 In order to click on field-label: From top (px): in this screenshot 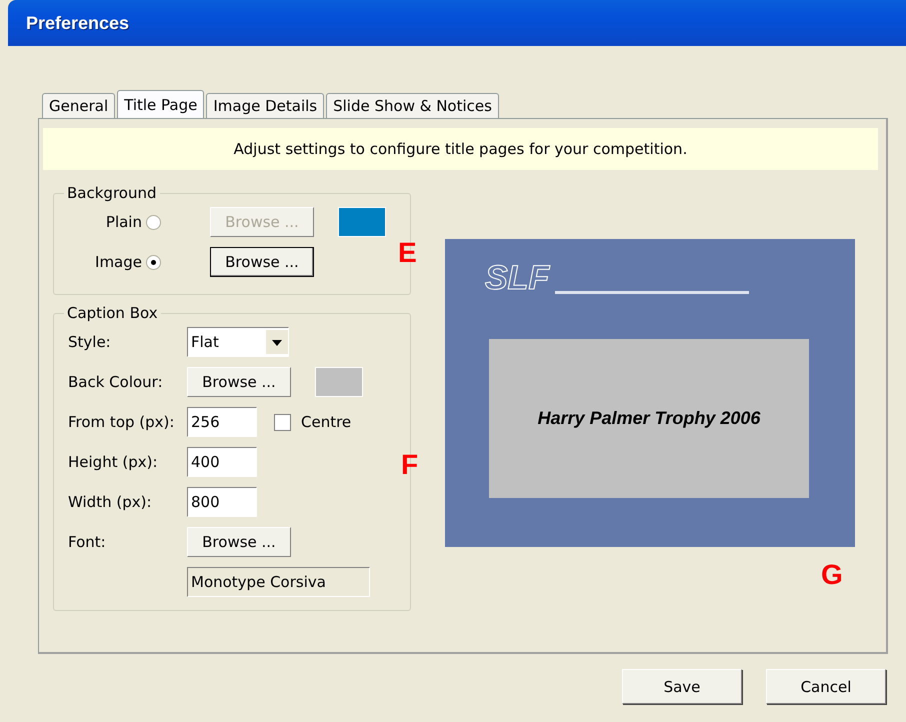, I will do `click(121, 422)`.